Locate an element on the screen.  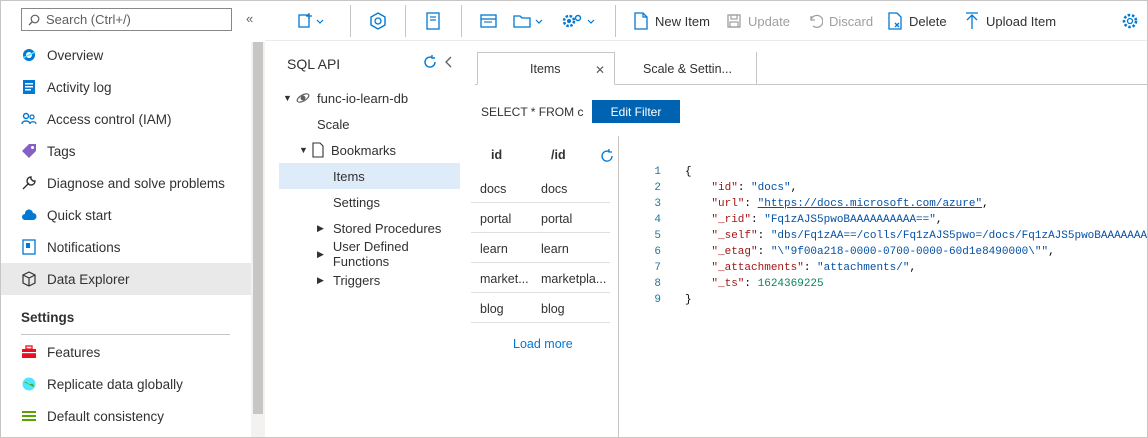
tree-udfs: ▶ User Defined Functions is located at coordinates (392, 254).